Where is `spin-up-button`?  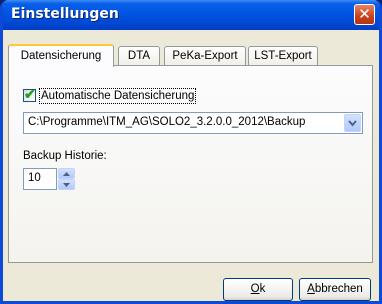 spin-up-button is located at coordinates (66, 173).